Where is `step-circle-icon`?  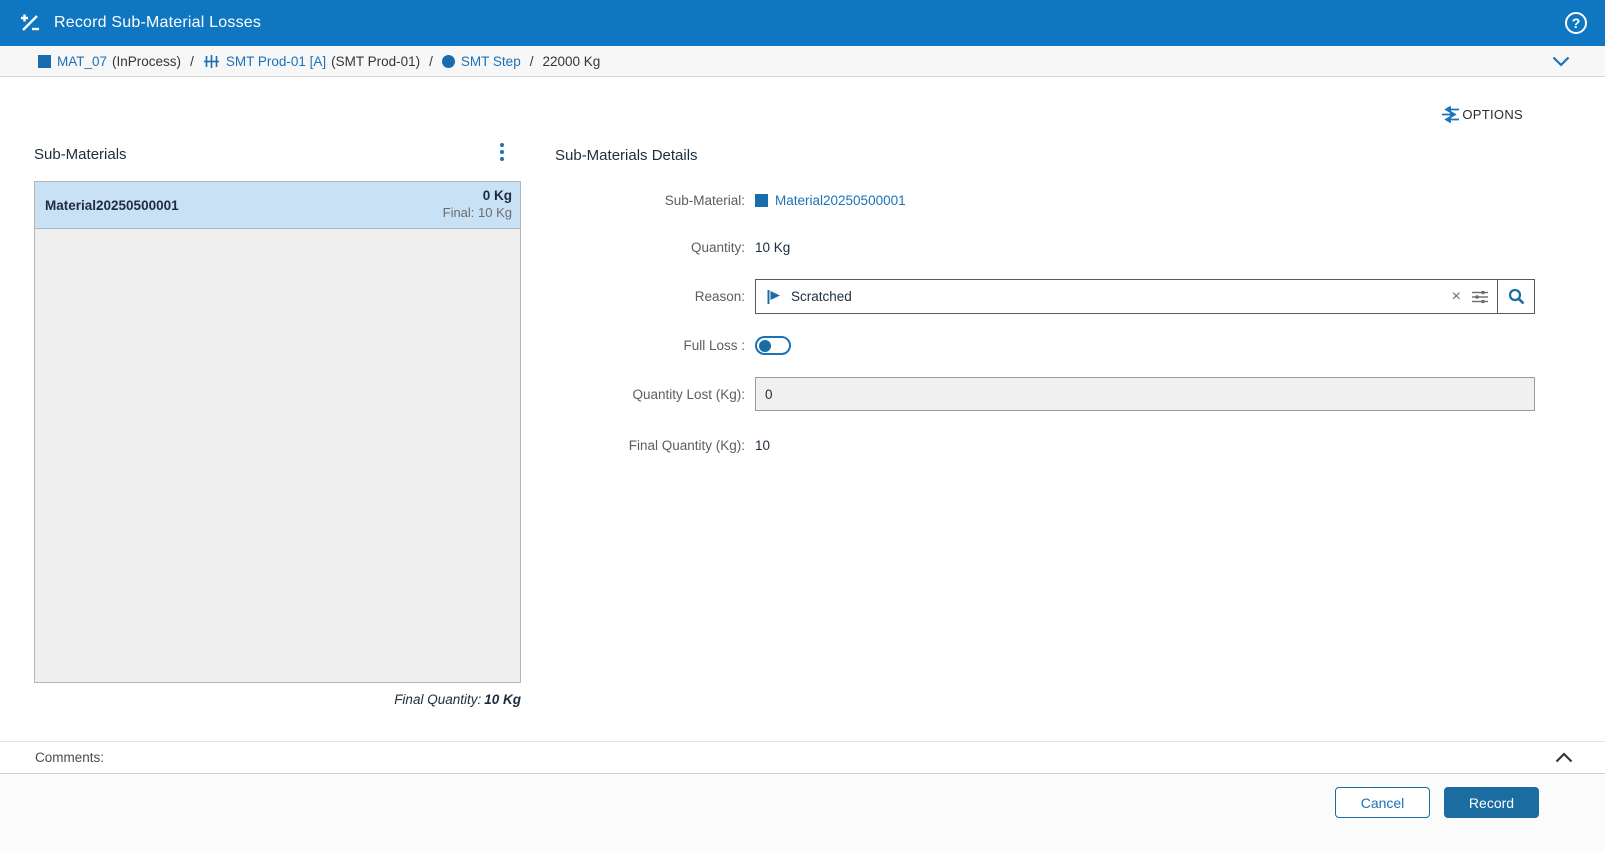 step-circle-icon is located at coordinates (448, 61).